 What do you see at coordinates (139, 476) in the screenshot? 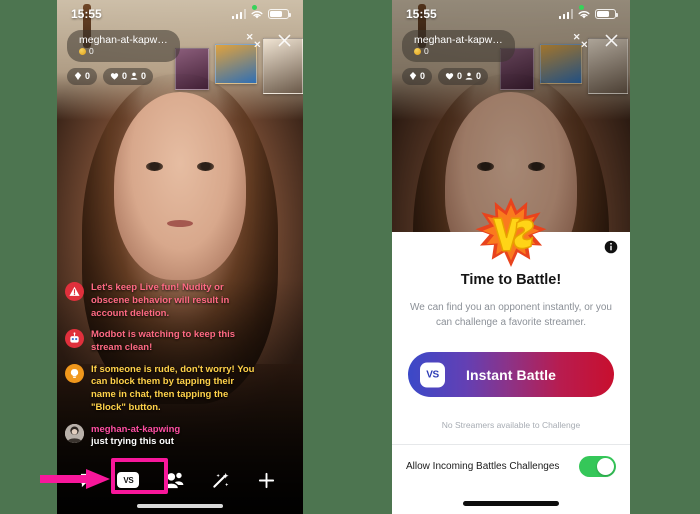
I see `vs-button-highlight-box` at bounding box center [139, 476].